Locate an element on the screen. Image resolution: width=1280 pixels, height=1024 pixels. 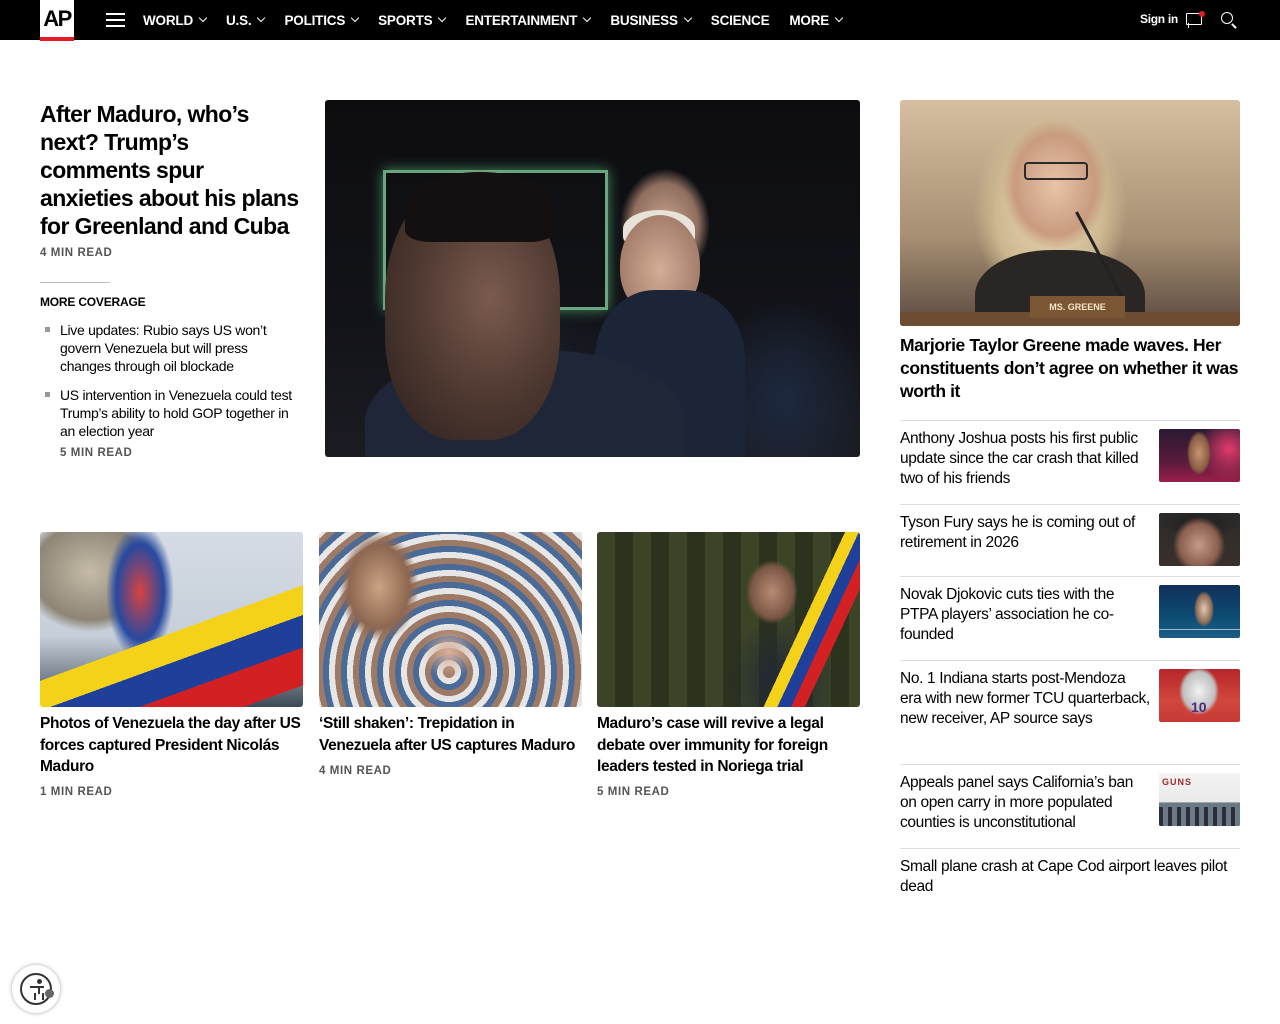
logo-text: AP is located at coordinates (57, 18).